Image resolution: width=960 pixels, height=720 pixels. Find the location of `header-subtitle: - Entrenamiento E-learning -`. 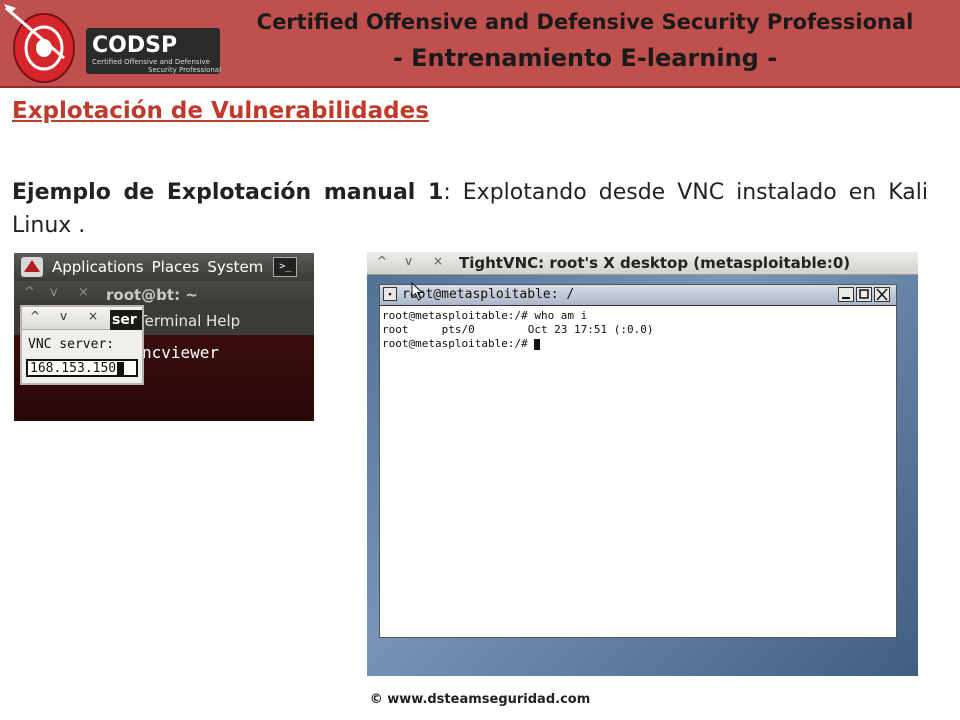

header-subtitle: - Entrenamiento E-learning - is located at coordinates (585, 58).